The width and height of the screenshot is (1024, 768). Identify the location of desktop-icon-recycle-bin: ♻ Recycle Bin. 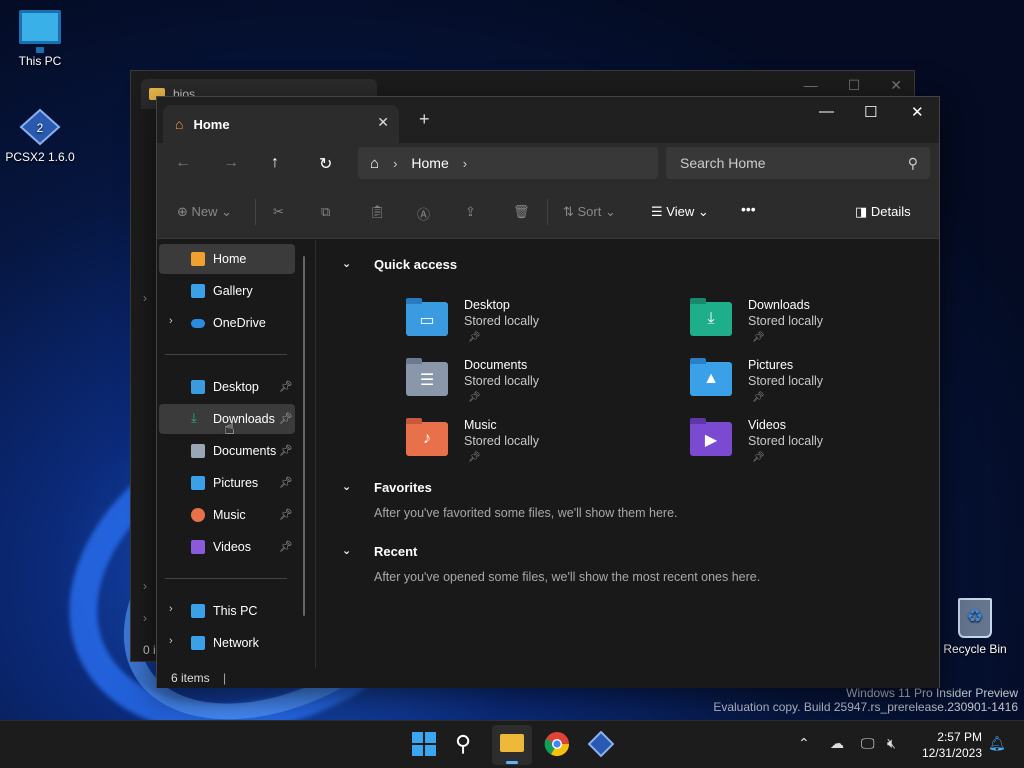
(975, 627).